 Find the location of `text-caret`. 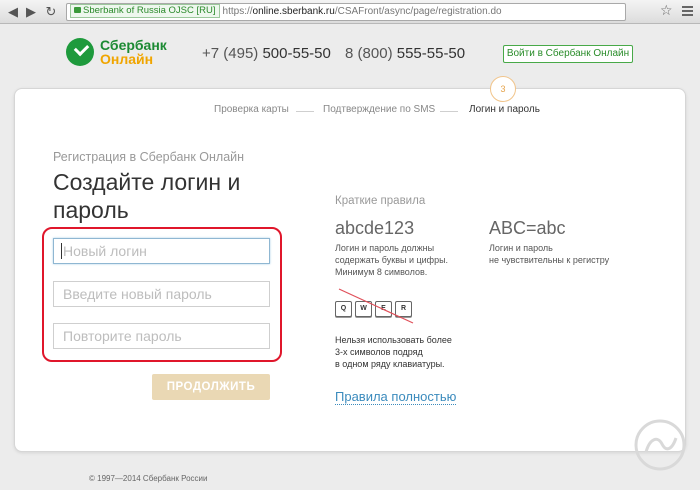

text-caret is located at coordinates (61, 251).